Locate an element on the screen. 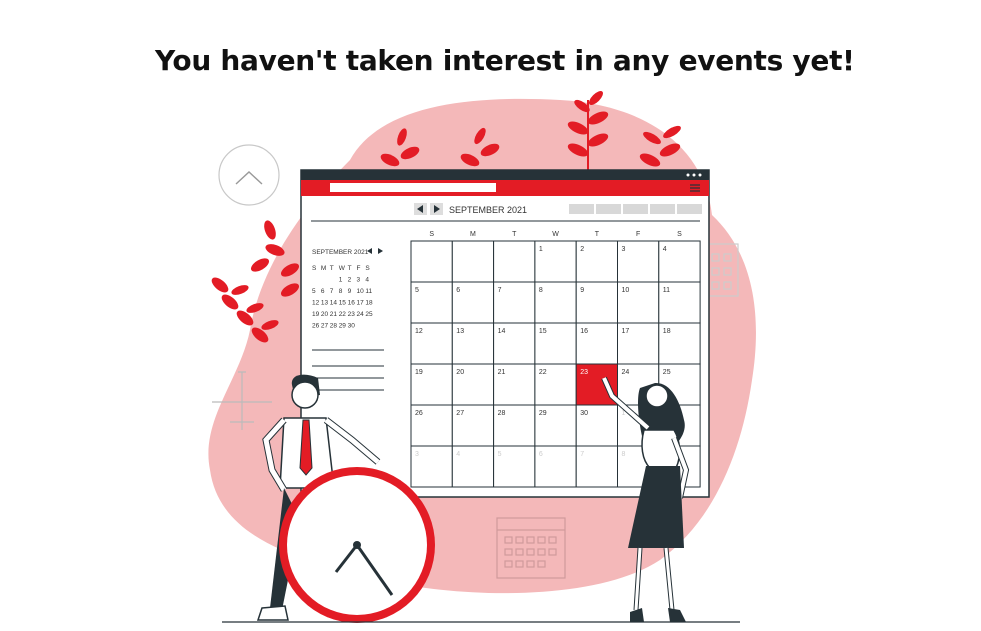 Image resolution: width=981 pixels, height=631 pixels. calendar-day-number: 19 is located at coordinates (419, 372).